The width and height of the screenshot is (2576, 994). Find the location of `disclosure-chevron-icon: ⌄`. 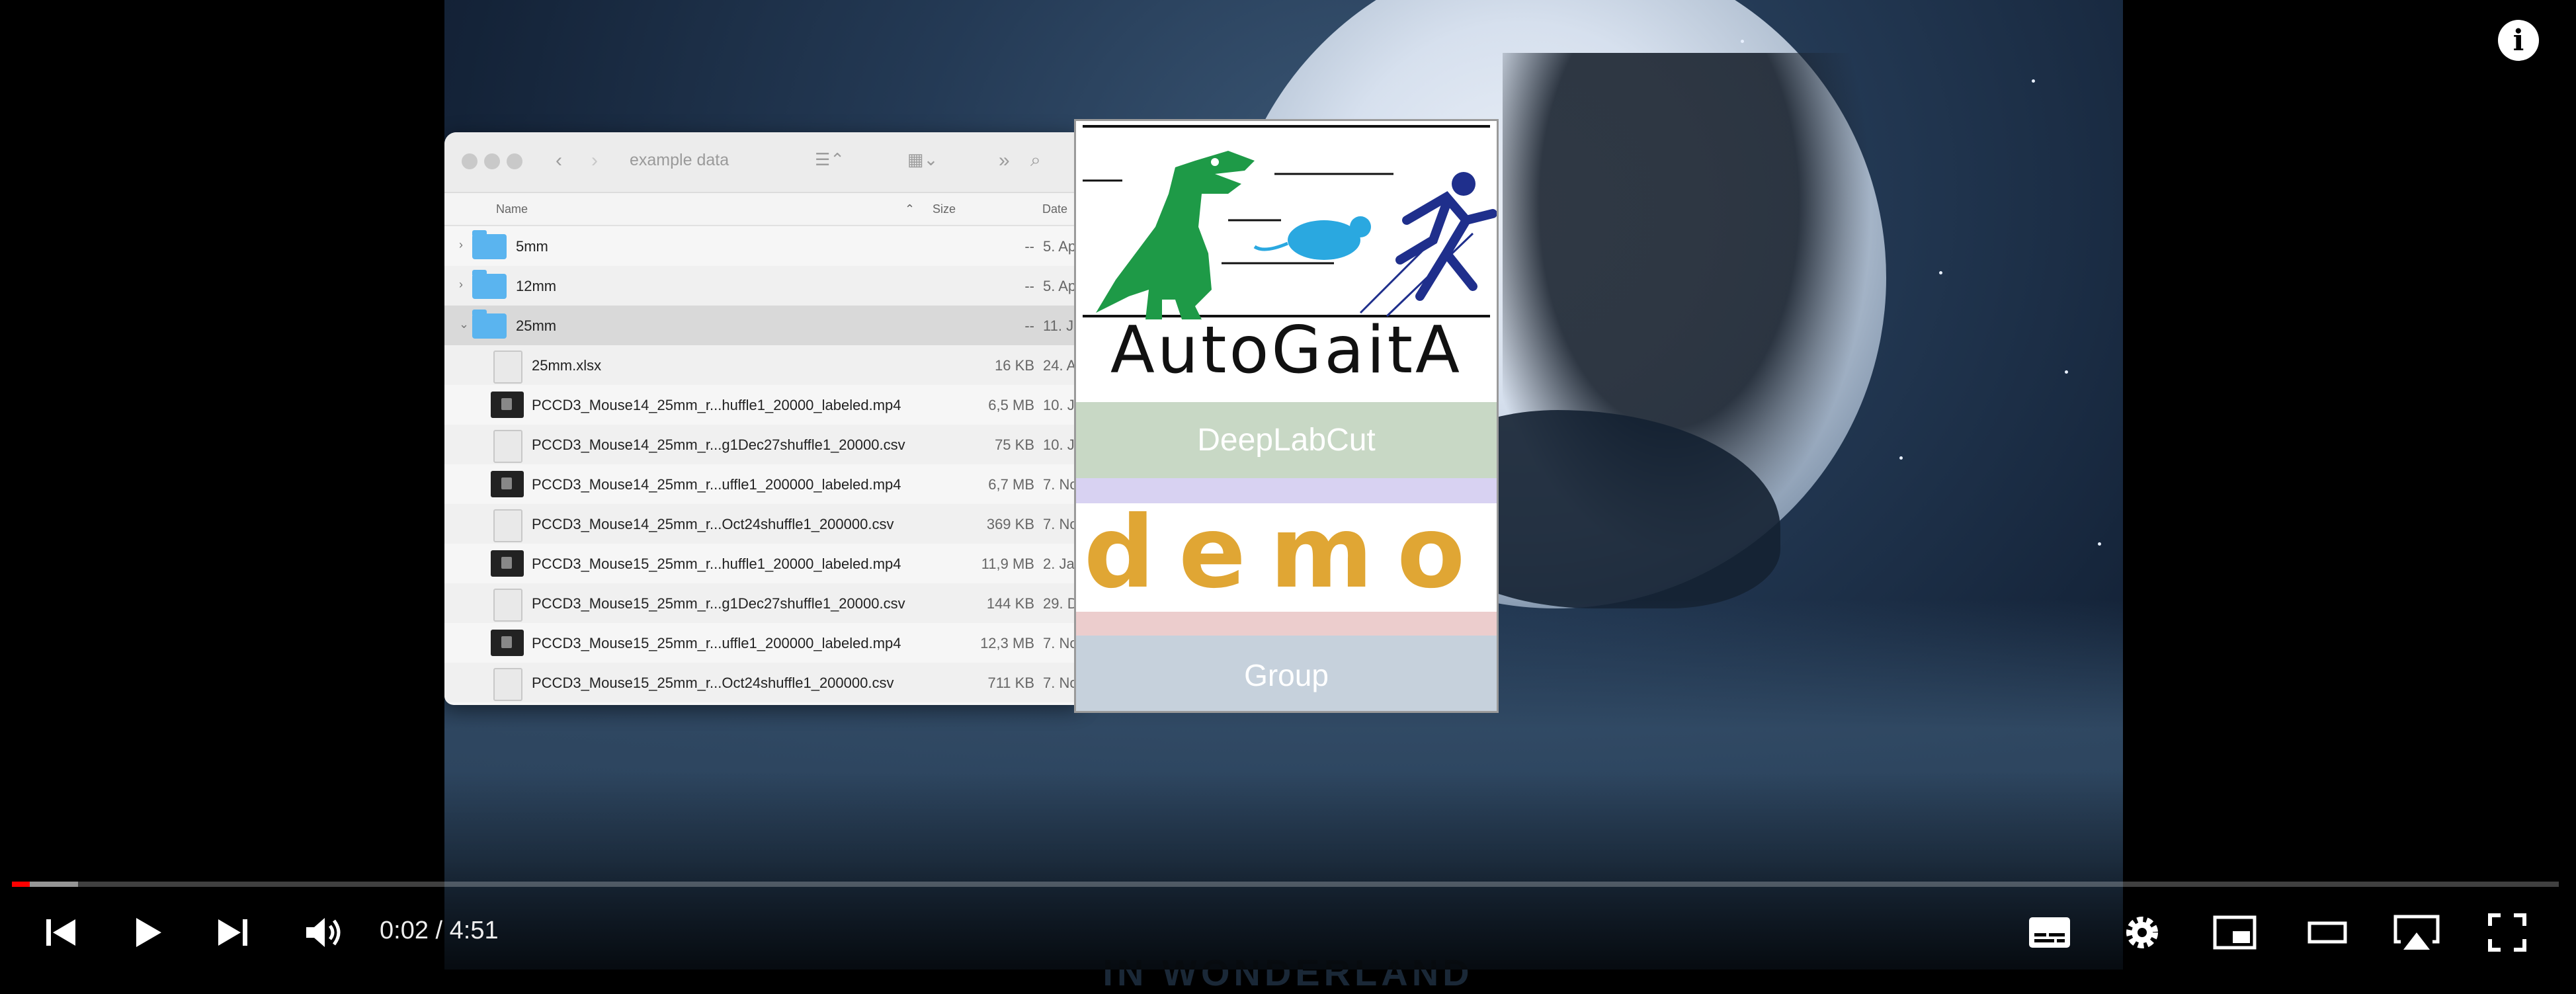

disclosure-chevron-icon: ⌄ is located at coordinates (464, 324).